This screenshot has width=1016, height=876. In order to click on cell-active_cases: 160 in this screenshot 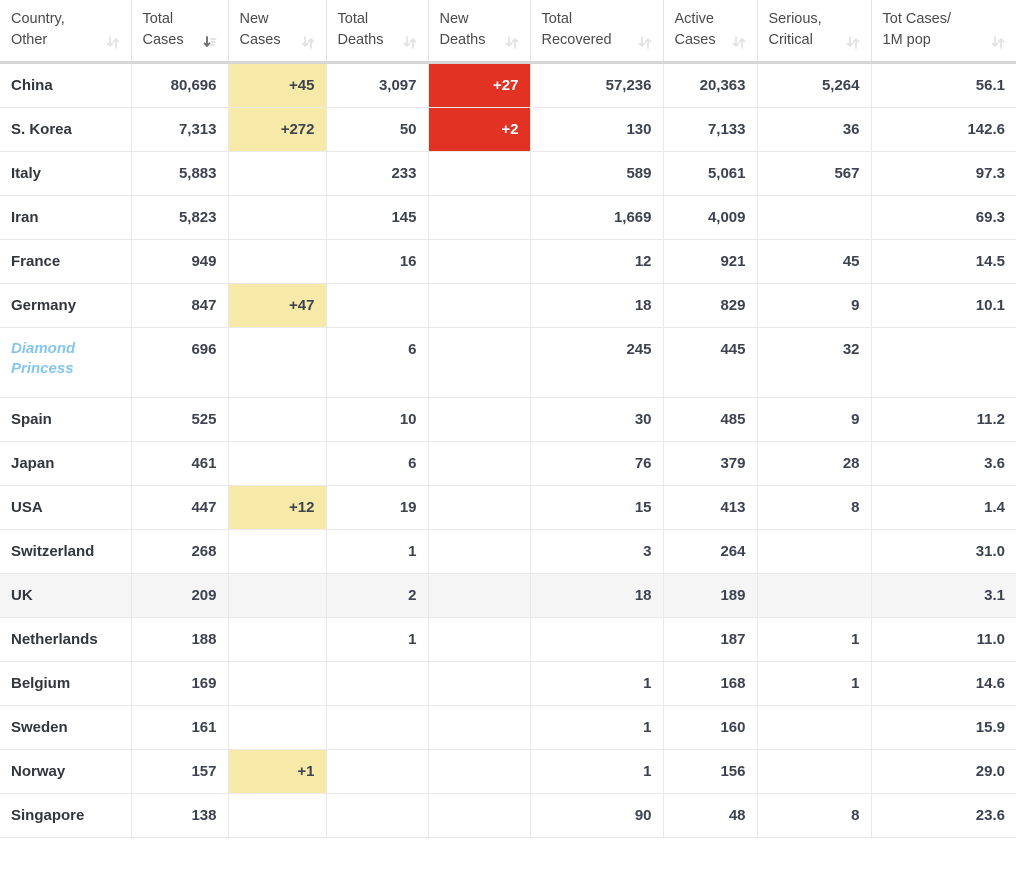, I will do `click(710, 728)`.